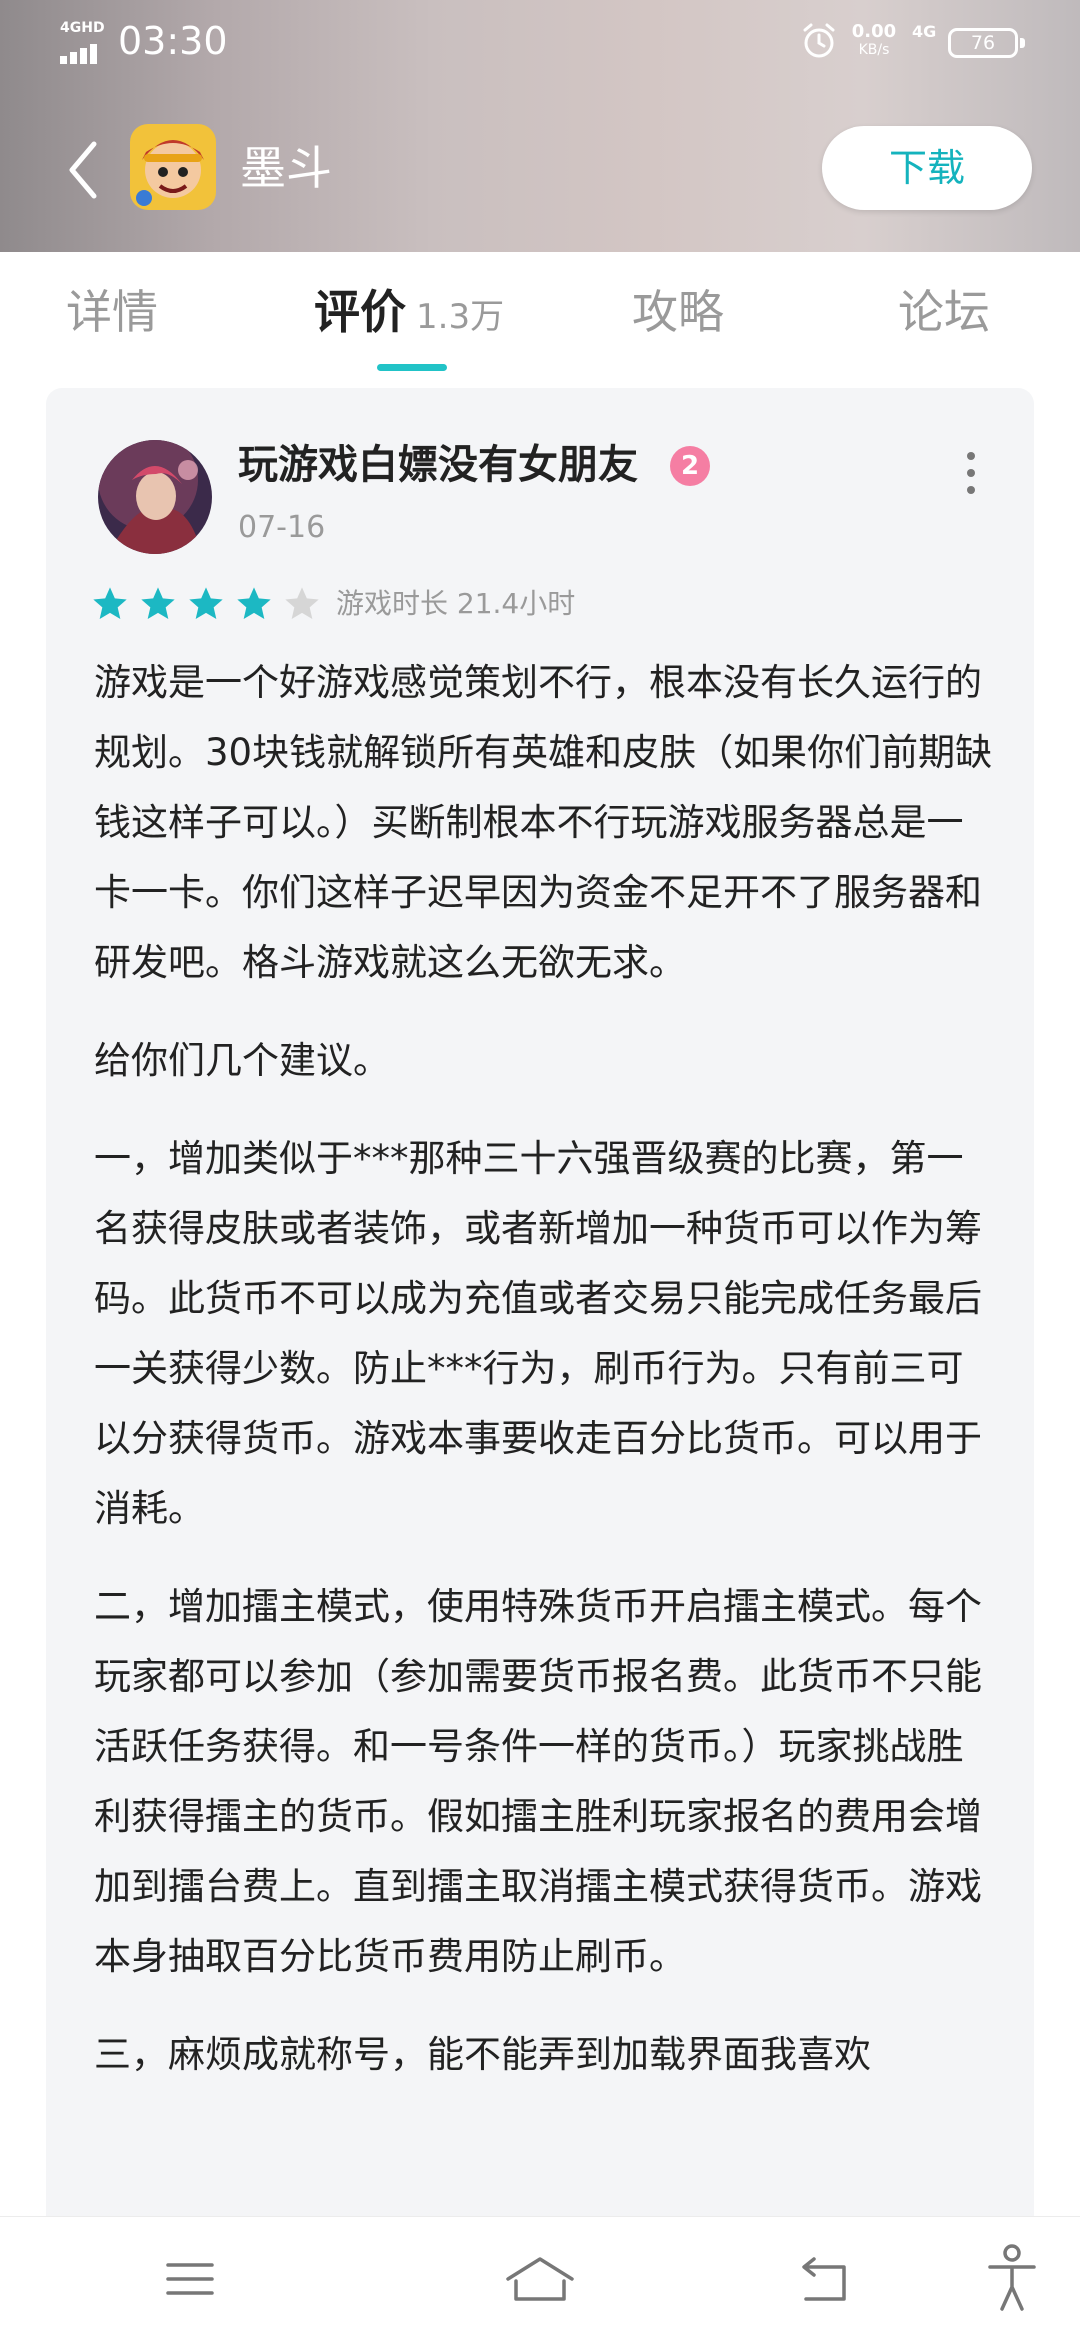 The image size is (1080, 2340). I want to click on alarm-icon, so click(819, 40).